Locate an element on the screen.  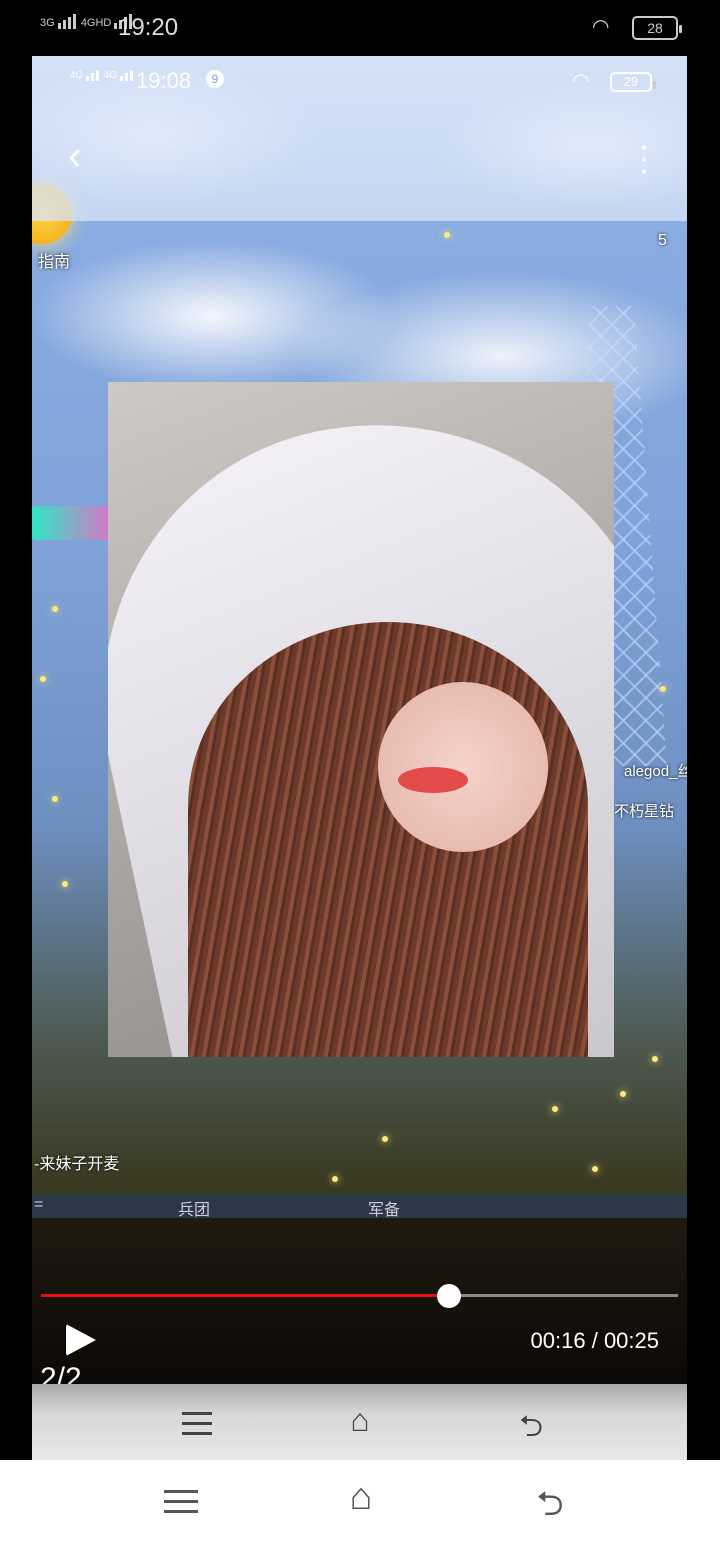
back-icon: ‹ is located at coordinates (83, 156).